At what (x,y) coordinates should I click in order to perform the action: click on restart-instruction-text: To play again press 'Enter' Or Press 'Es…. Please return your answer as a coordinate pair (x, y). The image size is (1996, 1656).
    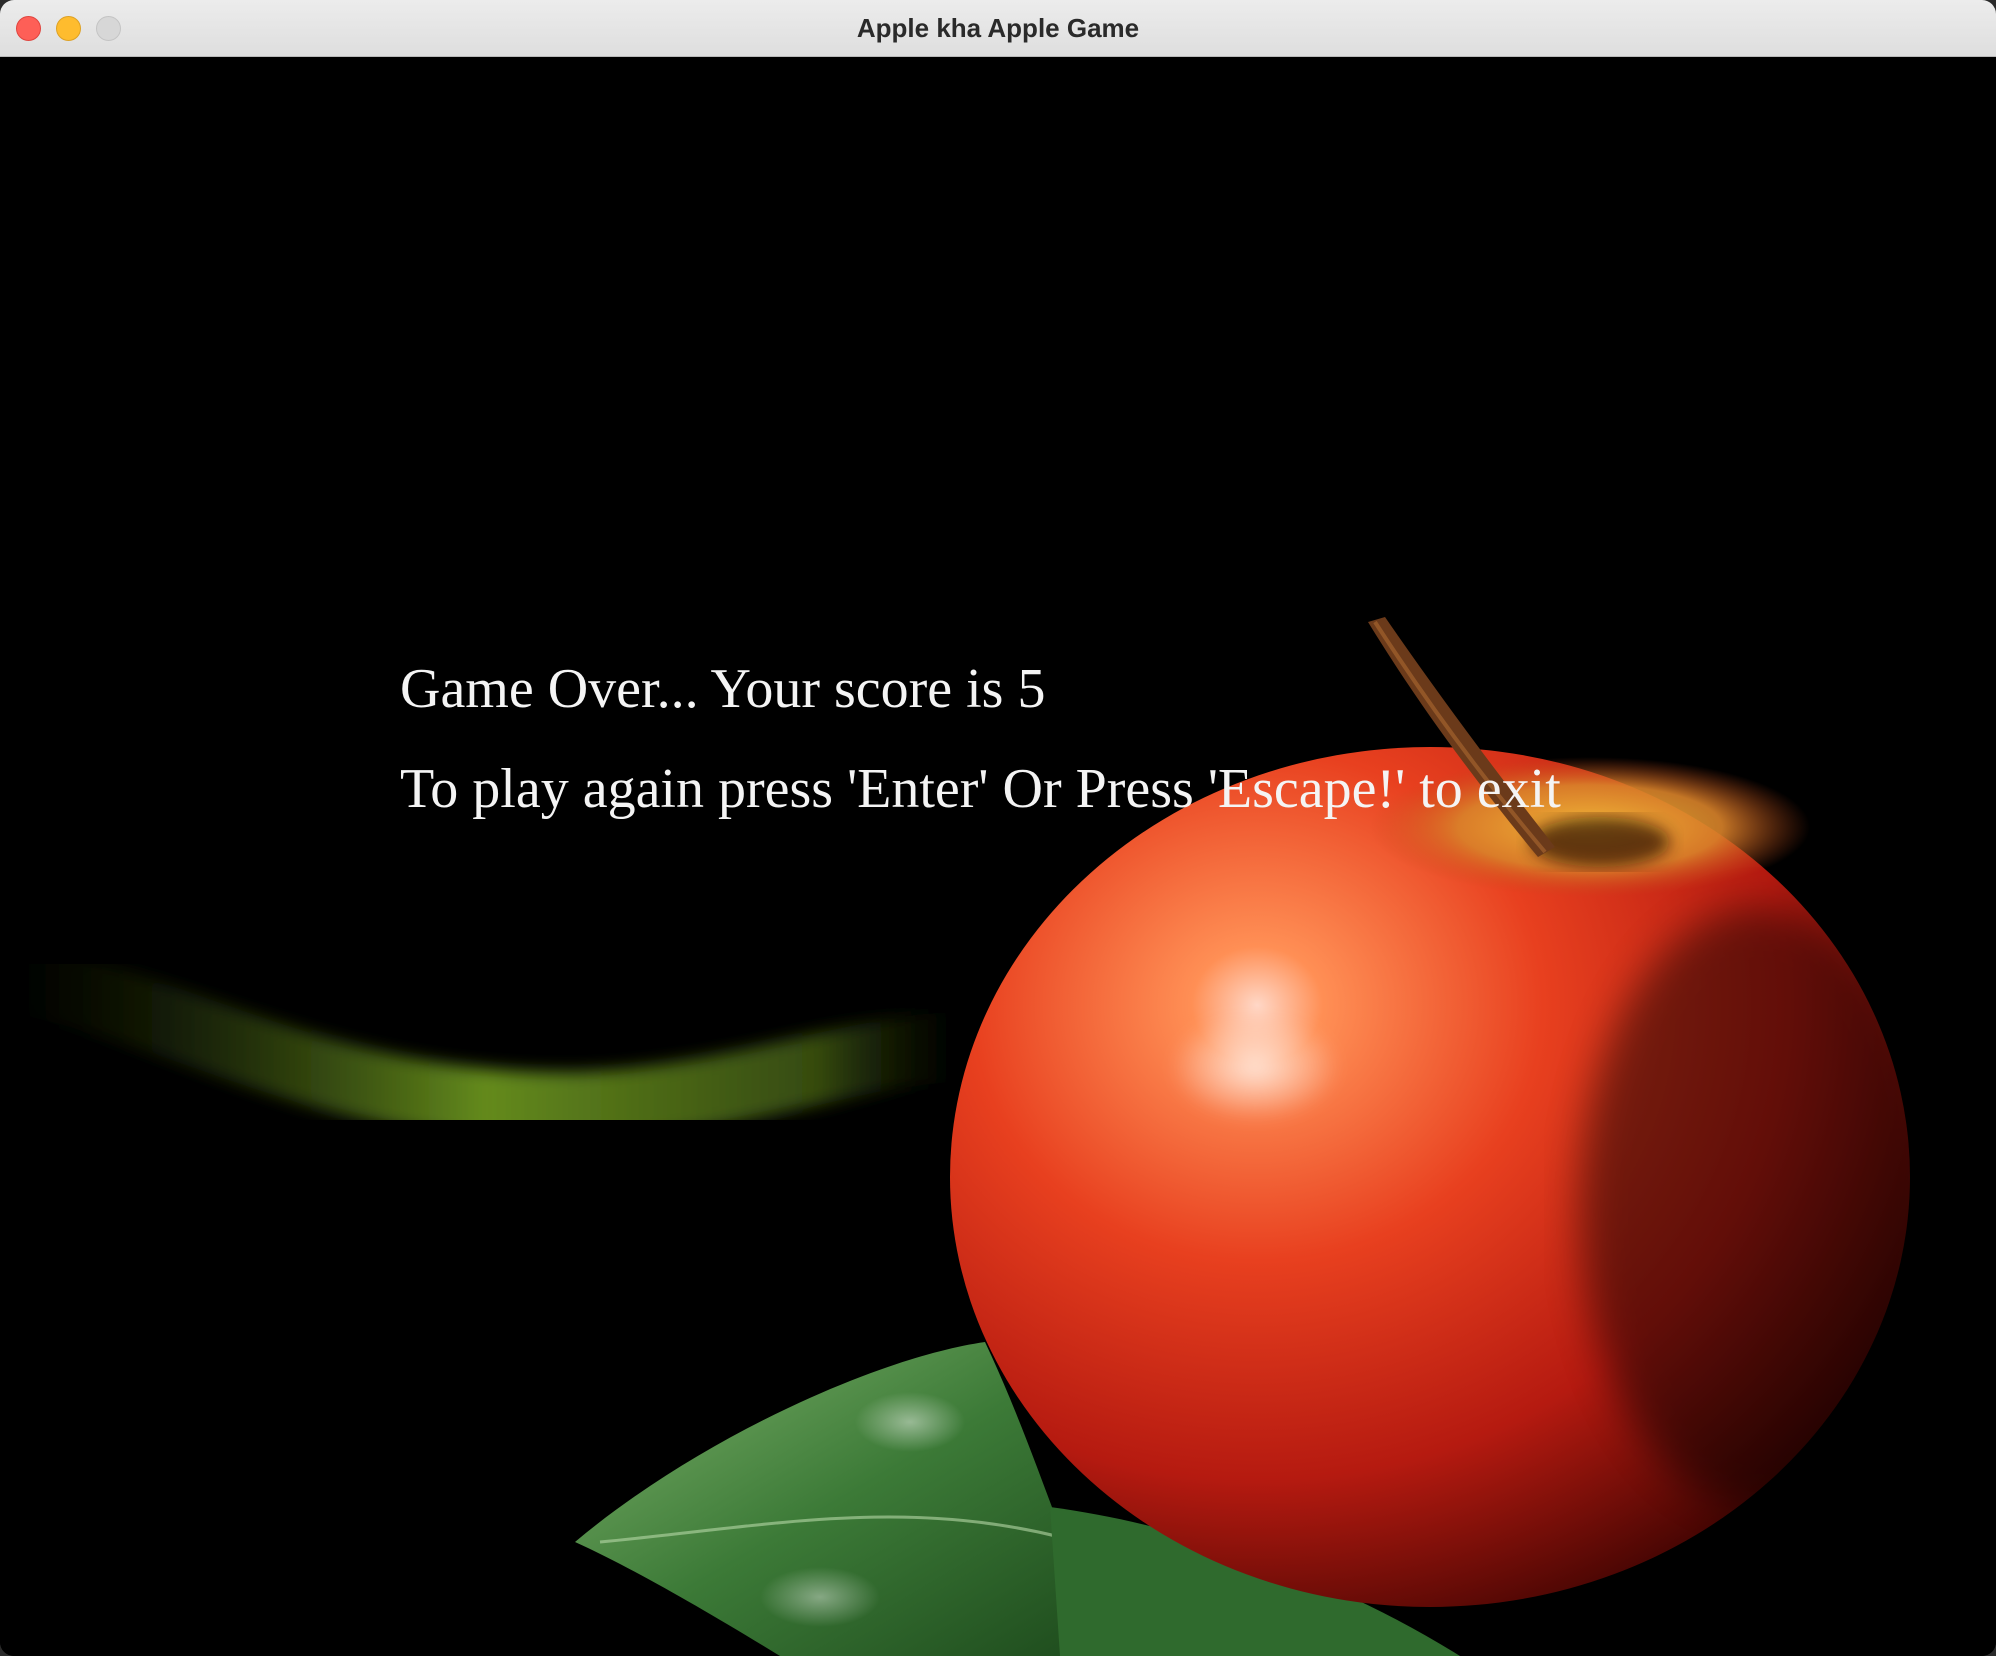
    Looking at the image, I should click on (980, 789).